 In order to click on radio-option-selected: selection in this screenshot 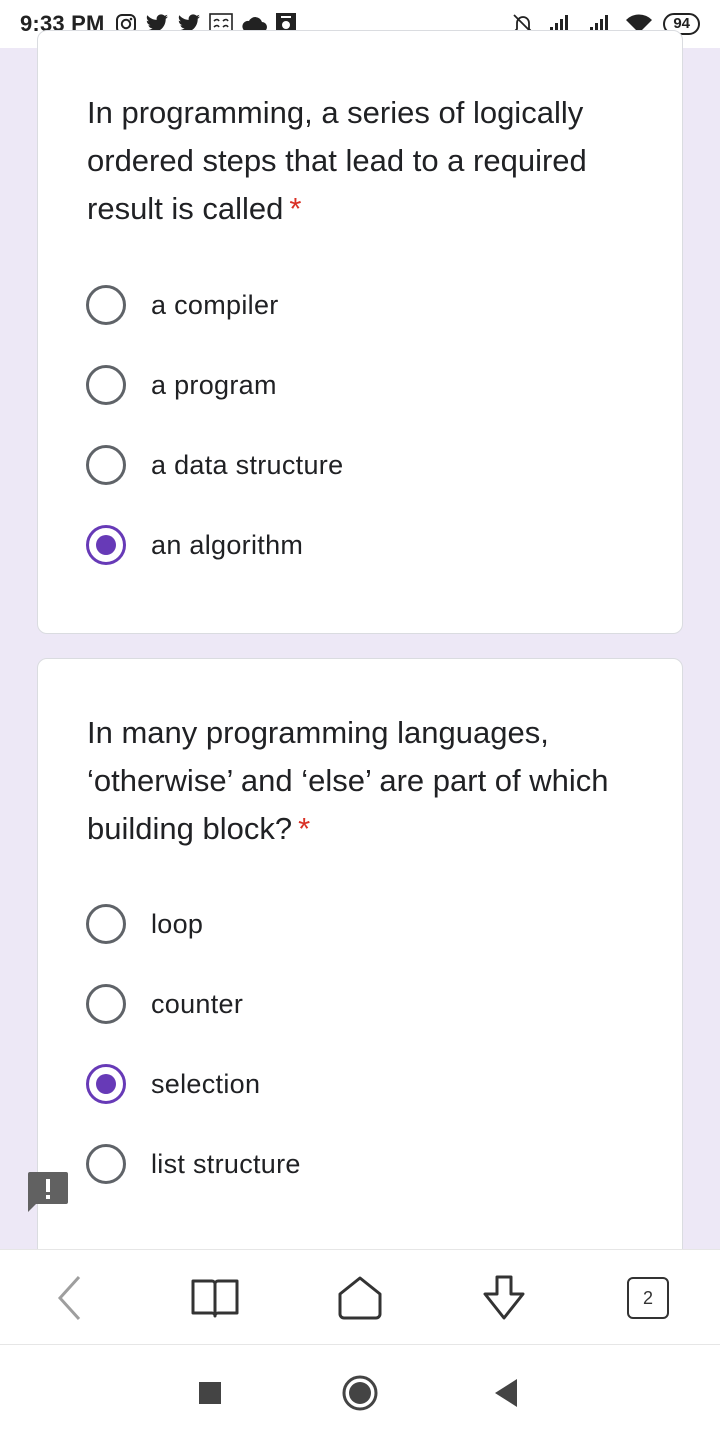, I will do `click(356, 1084)`.